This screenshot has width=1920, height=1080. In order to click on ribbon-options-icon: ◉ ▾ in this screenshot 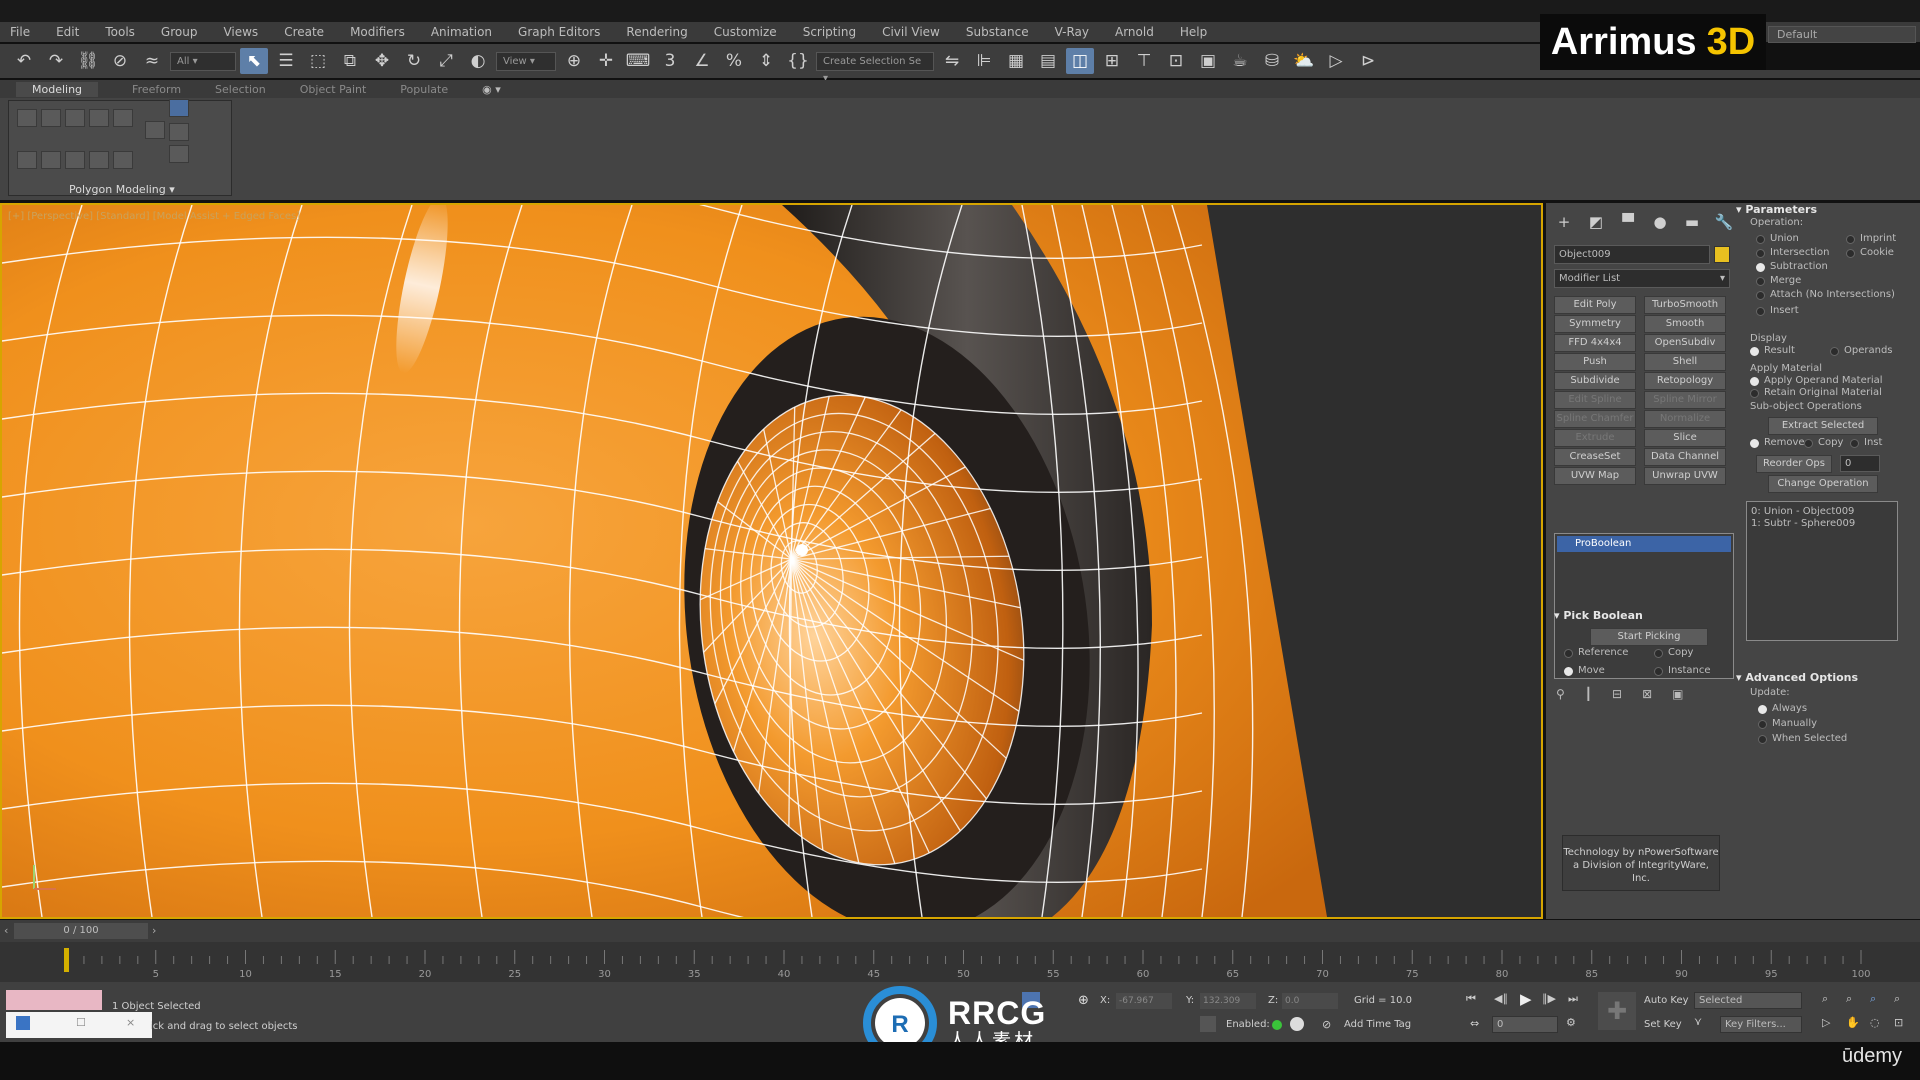, I will do `click(491, 89)`.